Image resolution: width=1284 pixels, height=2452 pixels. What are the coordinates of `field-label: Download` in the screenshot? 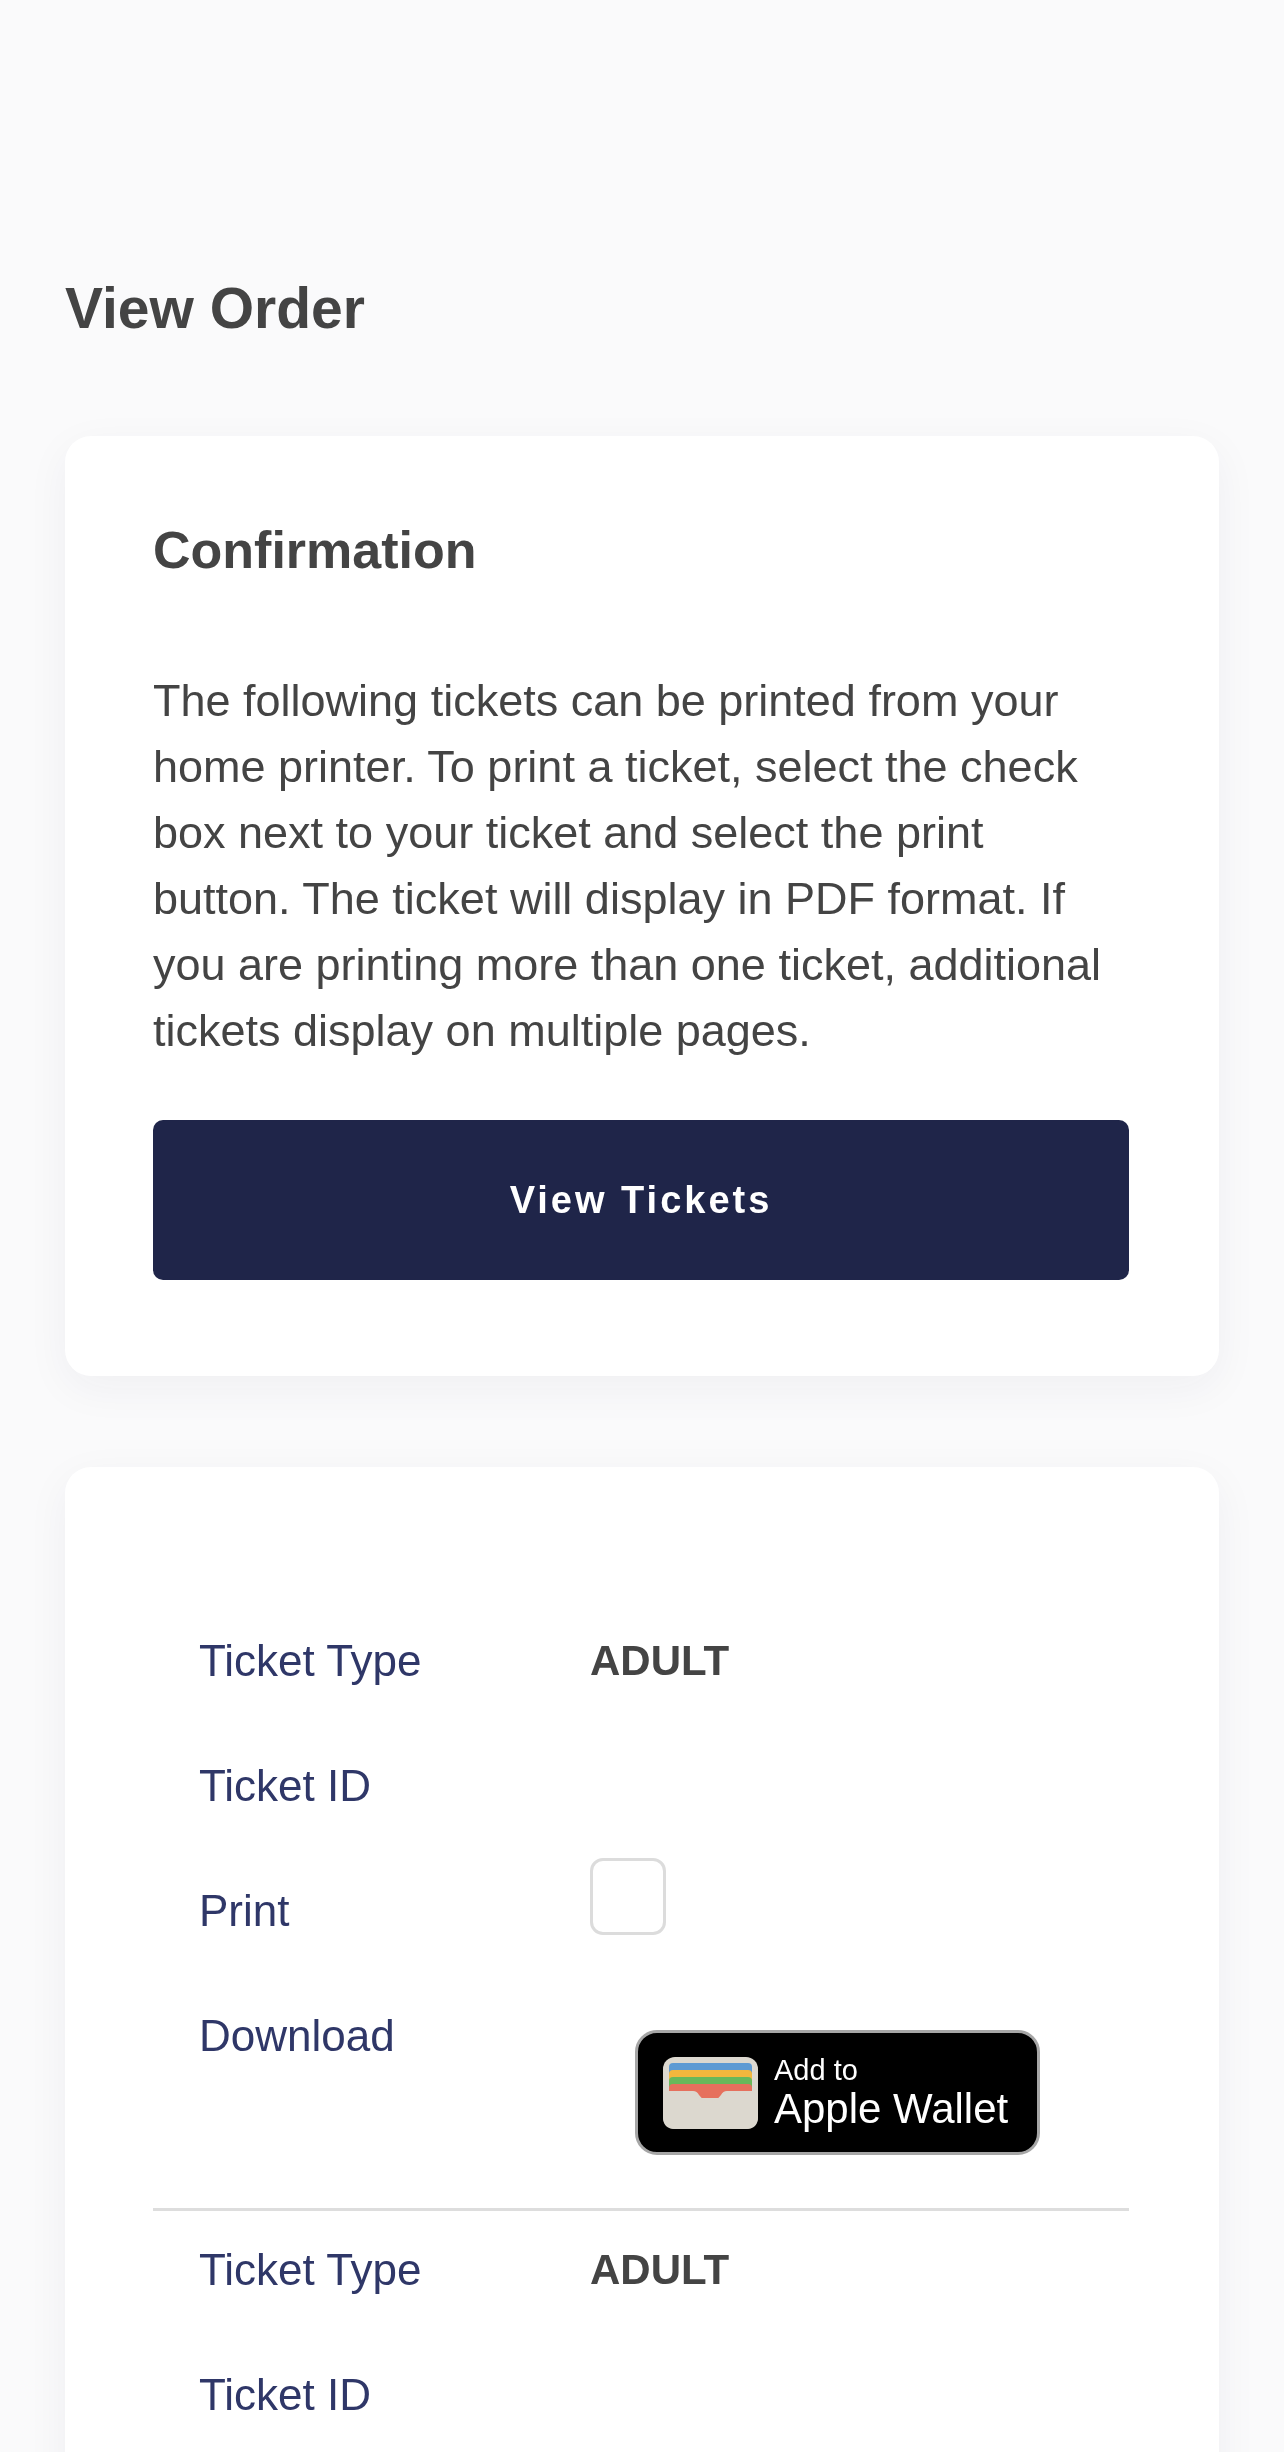 It's located at (297, 2036).